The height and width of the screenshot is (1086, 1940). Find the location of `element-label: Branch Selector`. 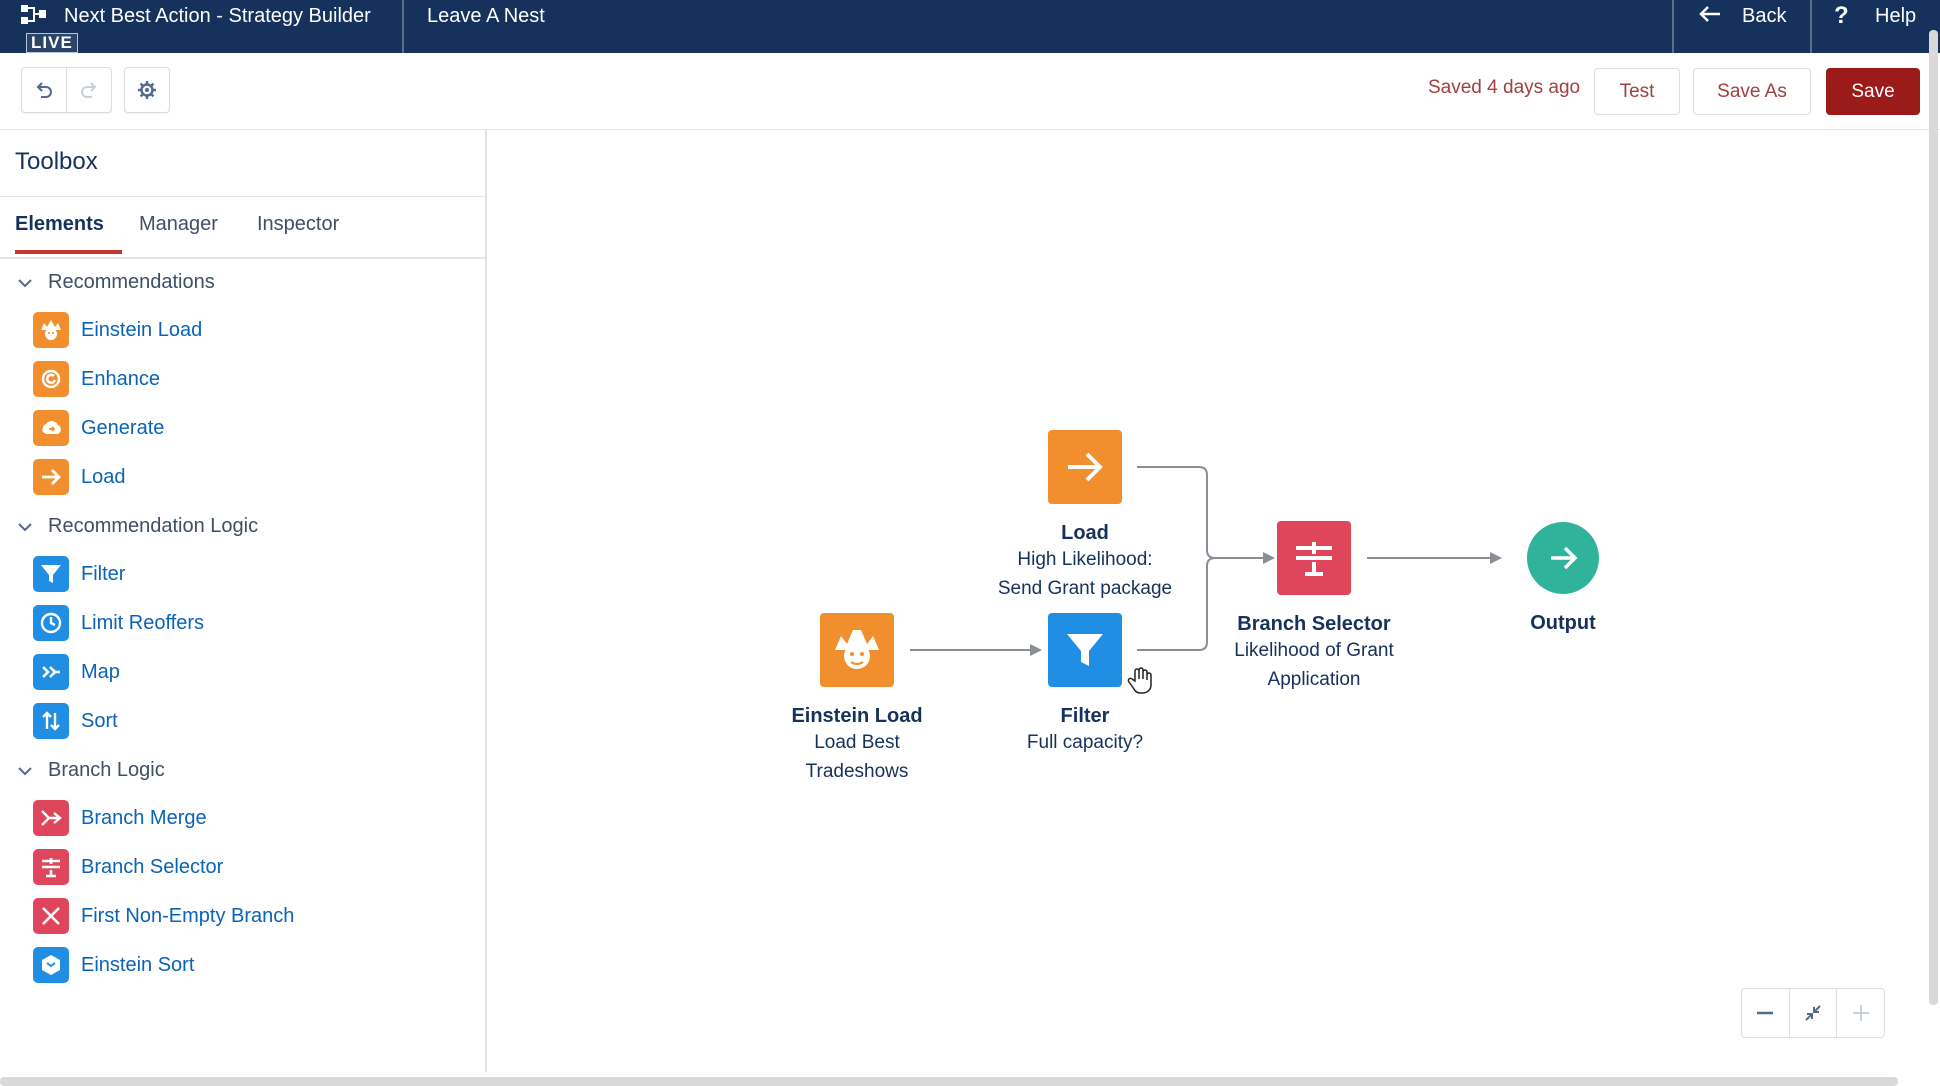

element-label: Branch Selector is located at coordinates (152, 866).